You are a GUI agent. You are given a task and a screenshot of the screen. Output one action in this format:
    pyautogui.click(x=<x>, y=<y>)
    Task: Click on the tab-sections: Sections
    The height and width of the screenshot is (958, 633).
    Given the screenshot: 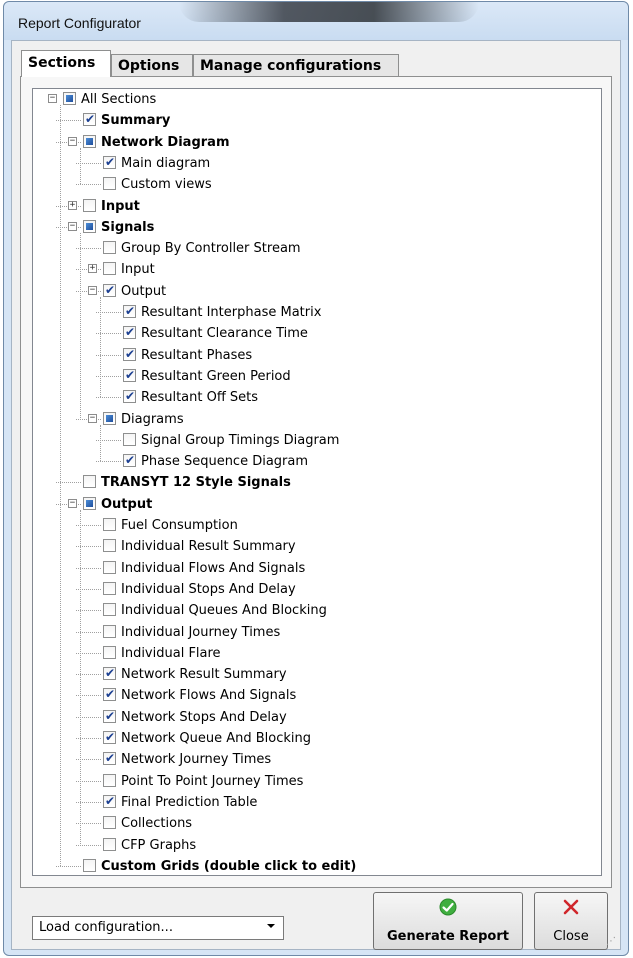 What is the action you would take?
    pyautogui.click(x=66, y=63)
    